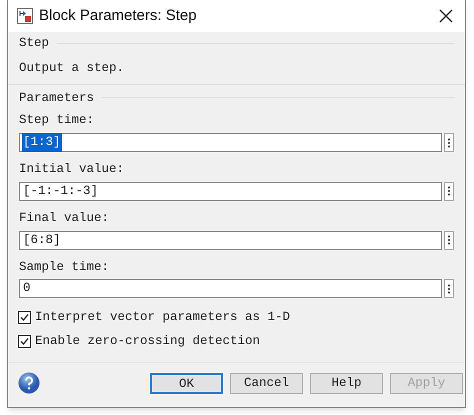 The image size is (474, 415). I want to click on dialog-button: Help, so click(346, 383).